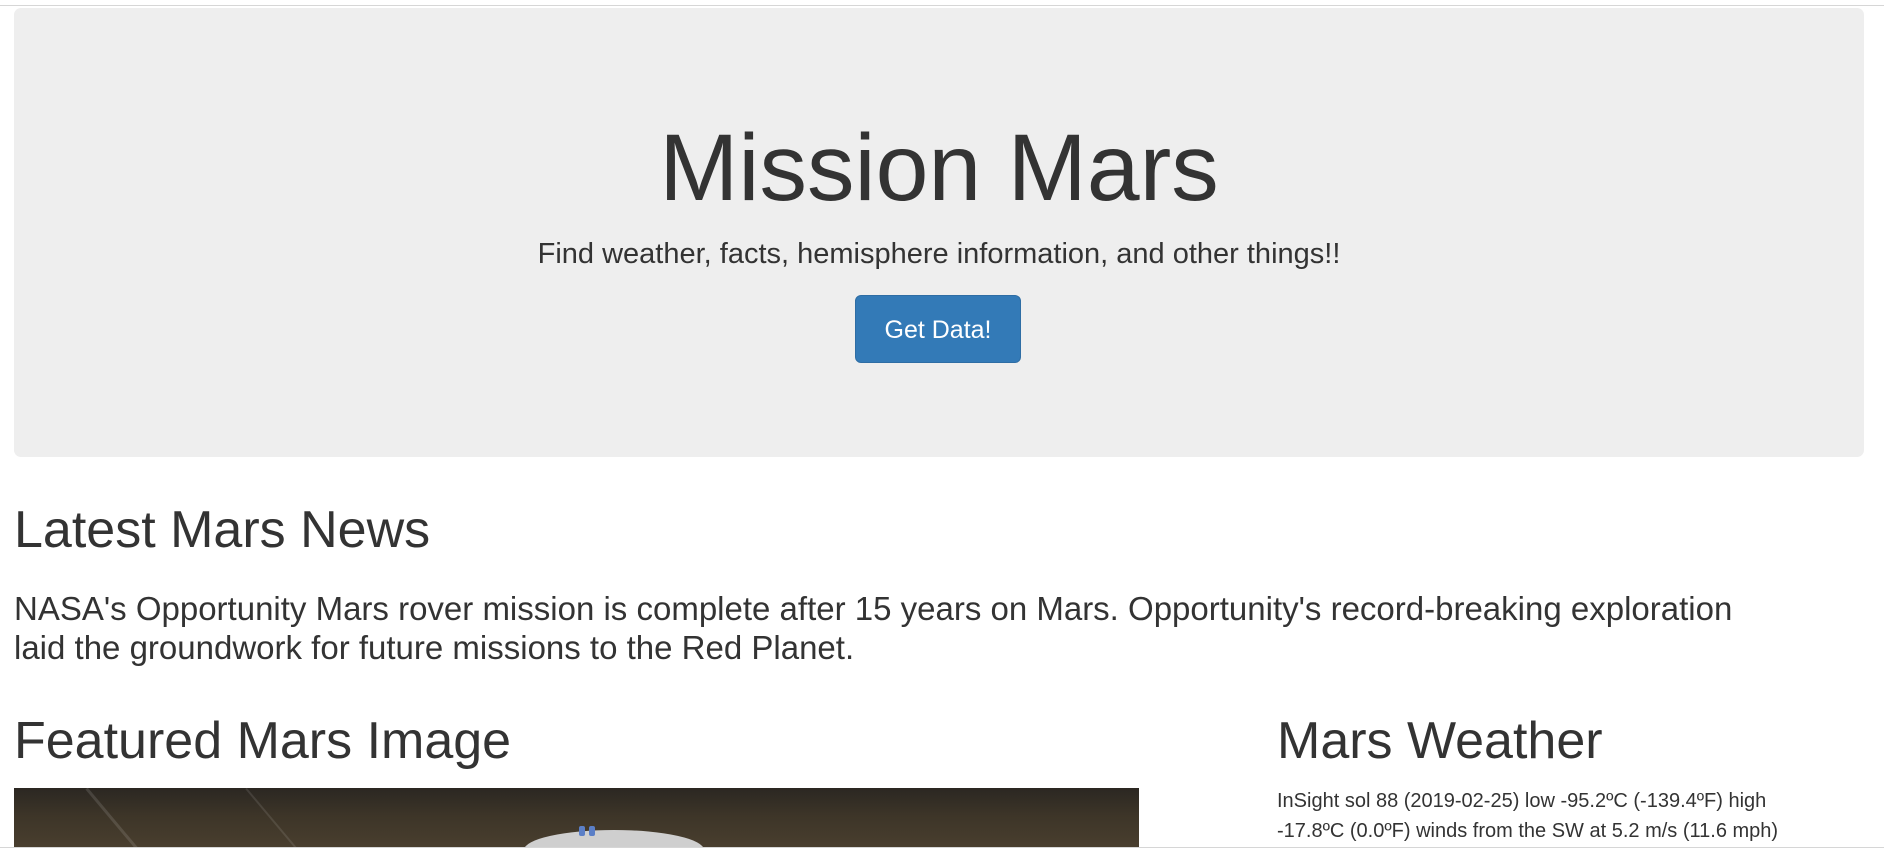  I want to click on featured-mars-image, so click(576, 819).